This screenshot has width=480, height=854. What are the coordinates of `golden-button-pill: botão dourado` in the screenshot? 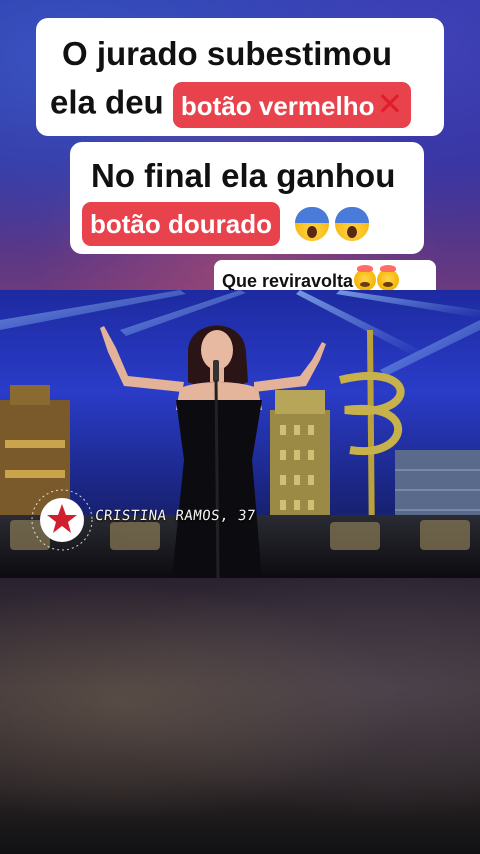 It's located at (181, 224).